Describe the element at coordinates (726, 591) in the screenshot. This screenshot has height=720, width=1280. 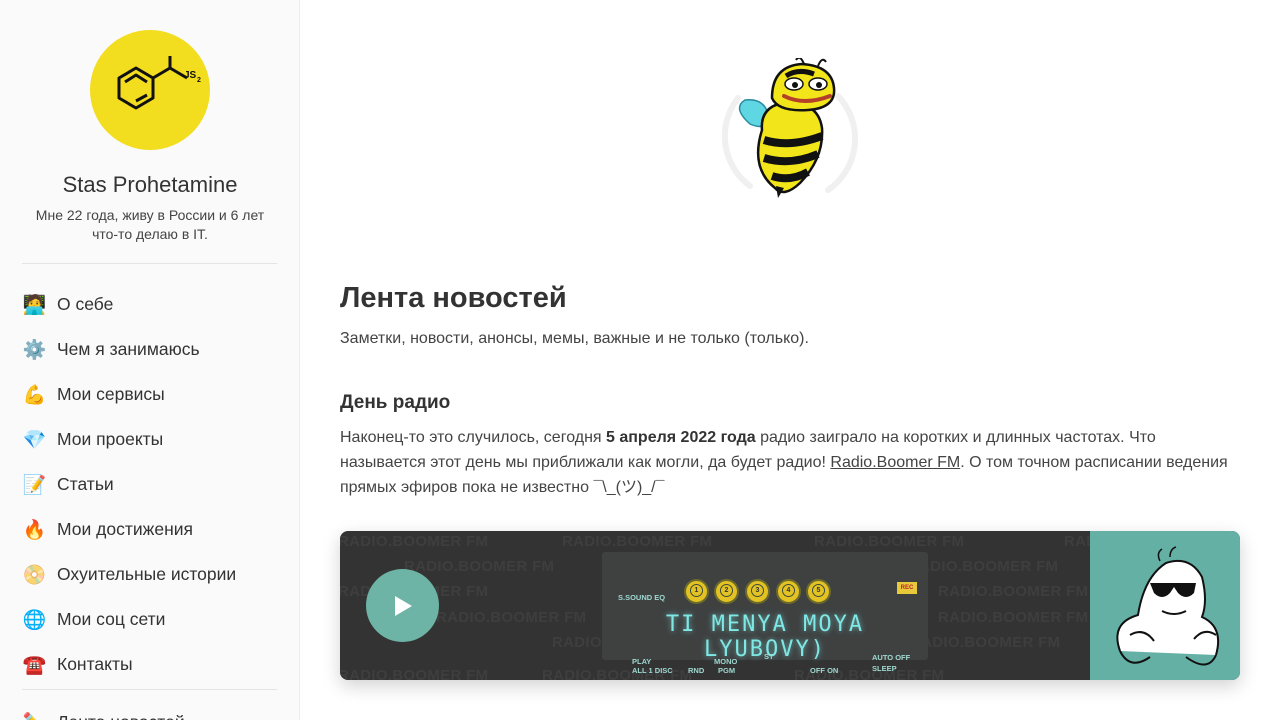
I see `disc-2-icon: 2` at that location.